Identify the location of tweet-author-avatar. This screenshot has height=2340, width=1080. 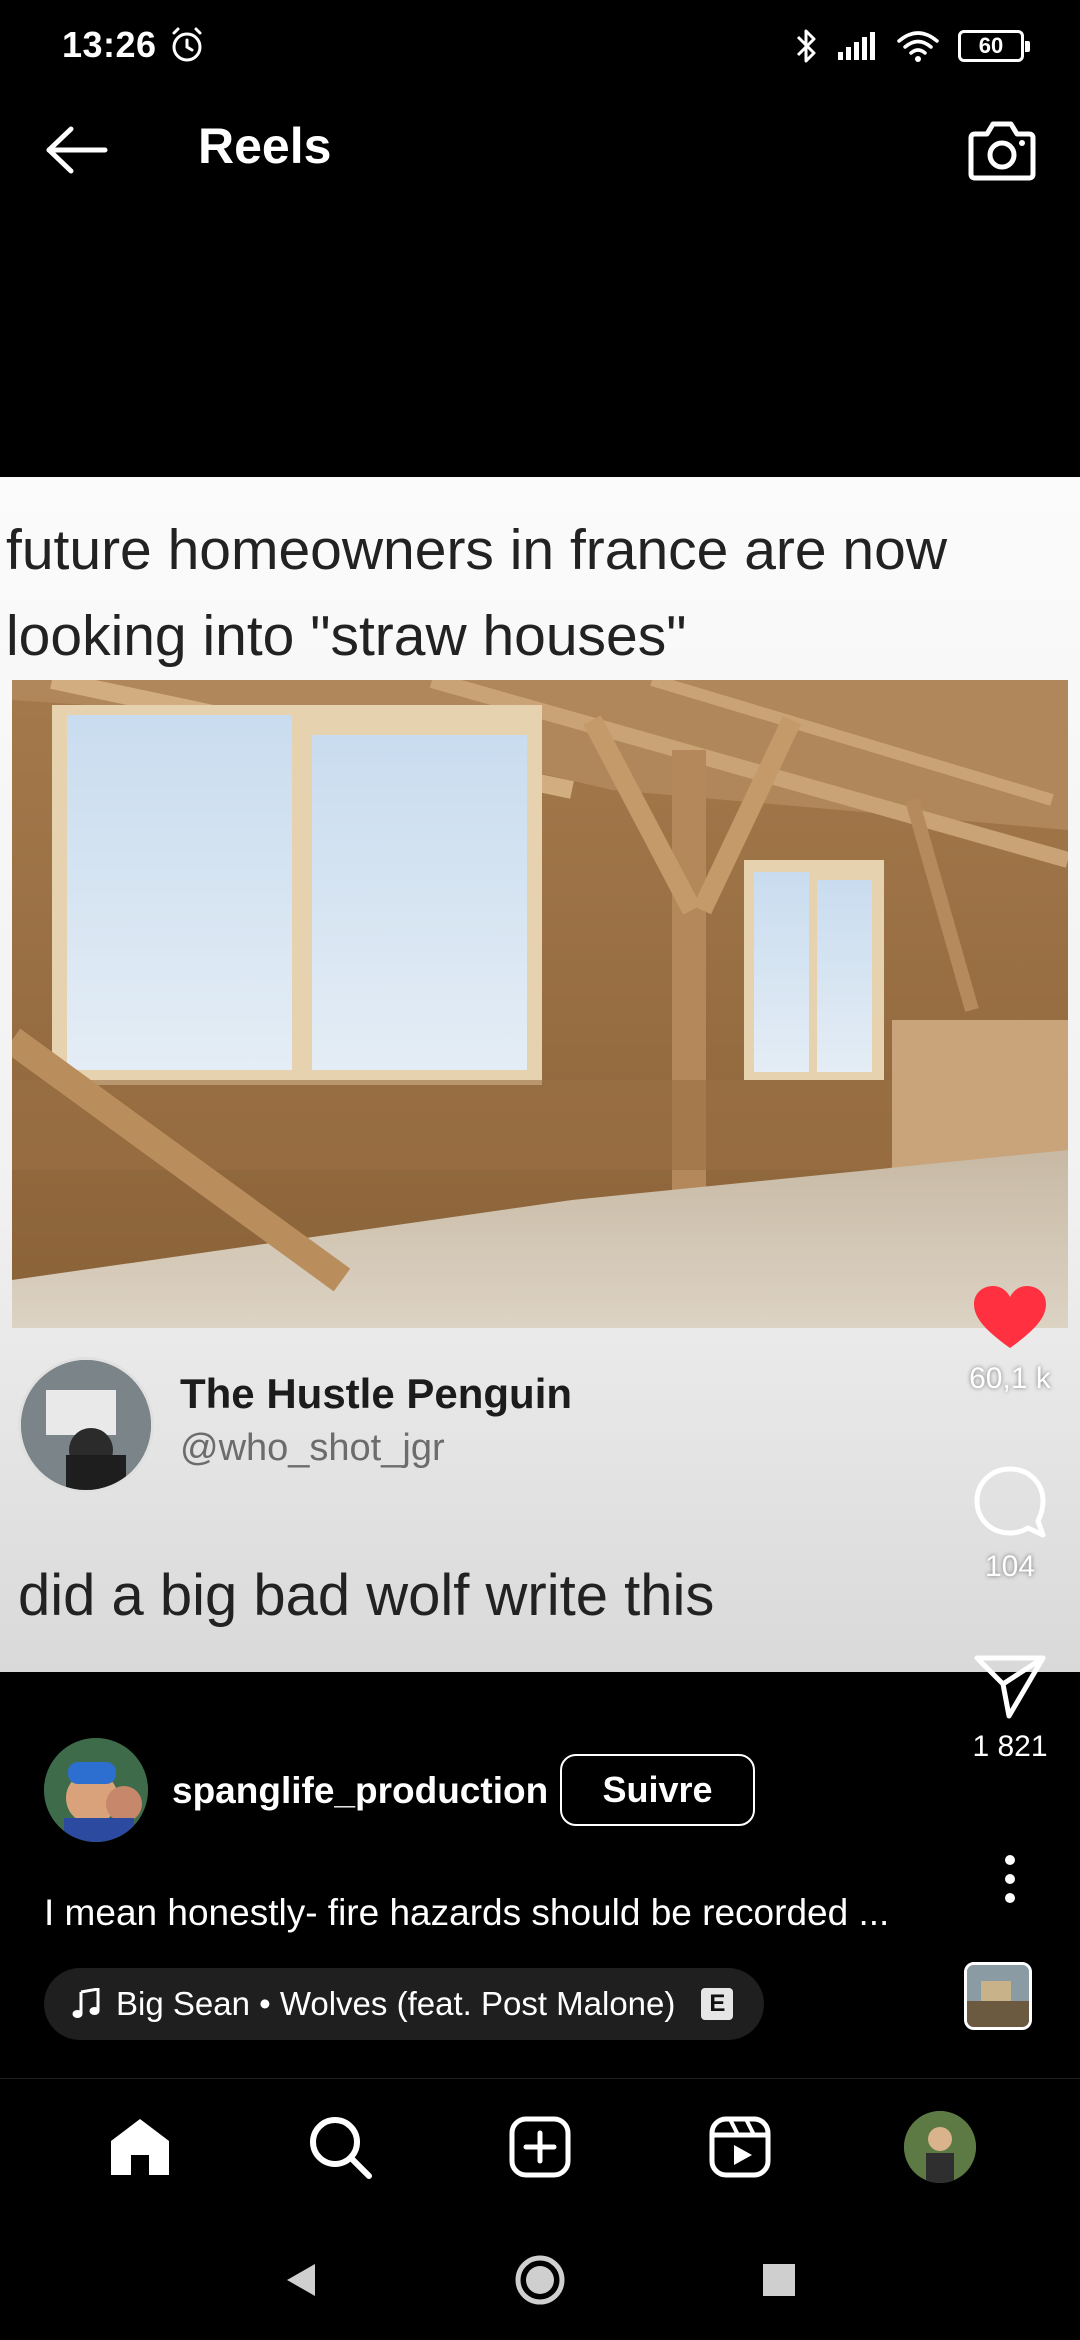
(86, 1425).